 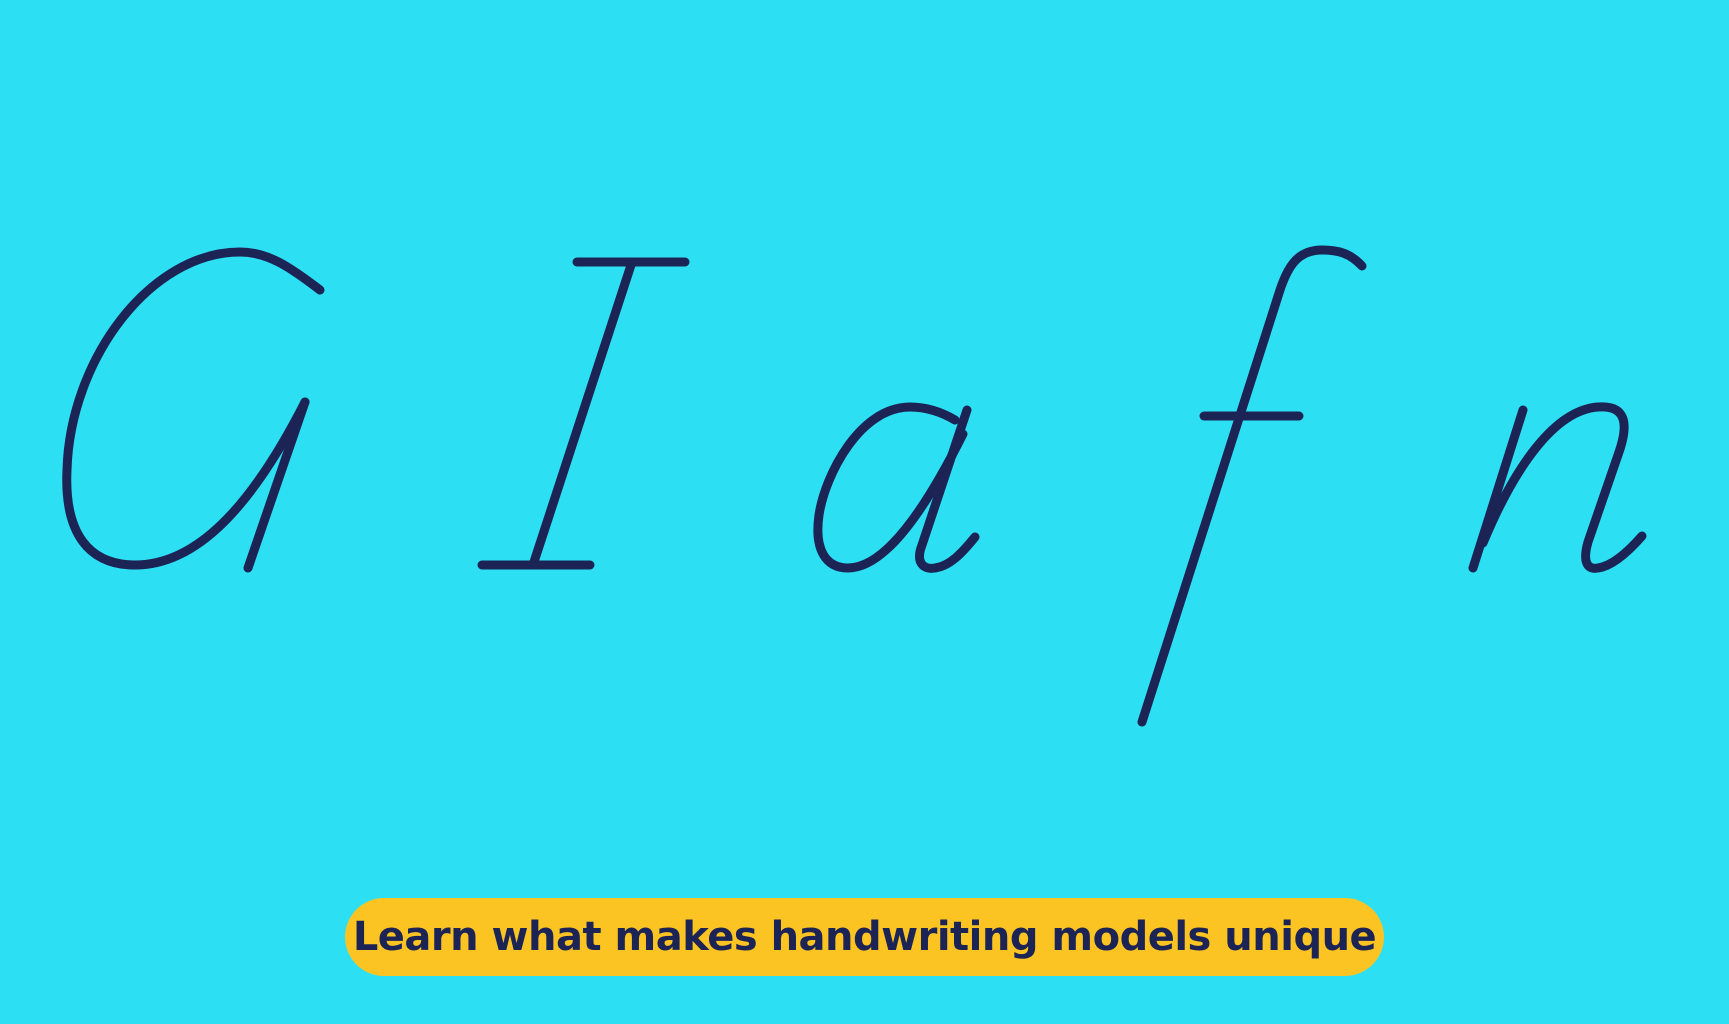 What do you see at coordinates (193, 410) in the screenshot?
I see `letter-cap-g: G` at bounding box center [193, 410].